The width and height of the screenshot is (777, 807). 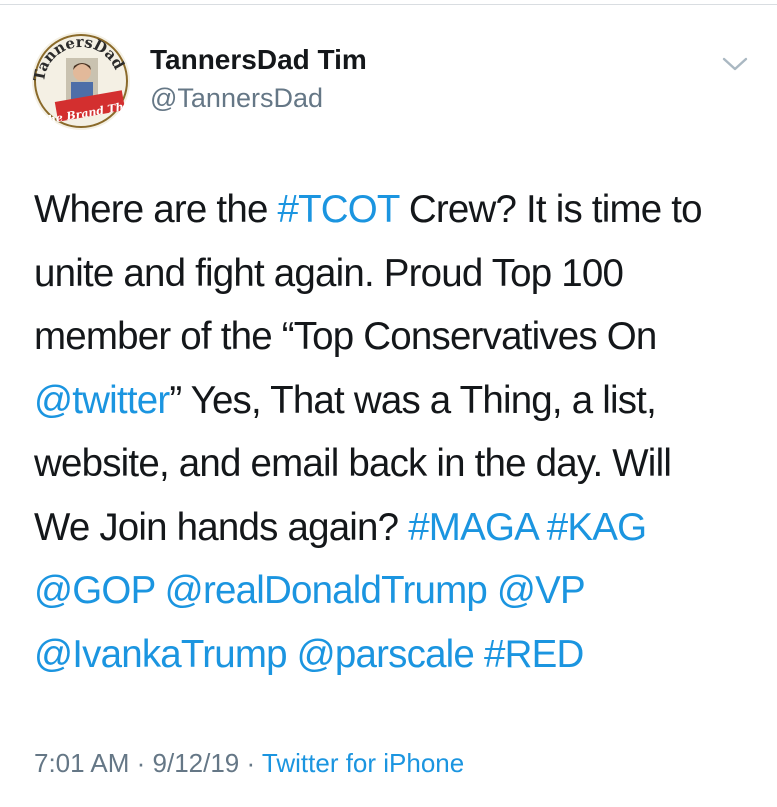 What do you see at coordinates (338, 209) in the screenshot?
I see `hashtag-link: #TCOT` at bounding box center [338, 209].